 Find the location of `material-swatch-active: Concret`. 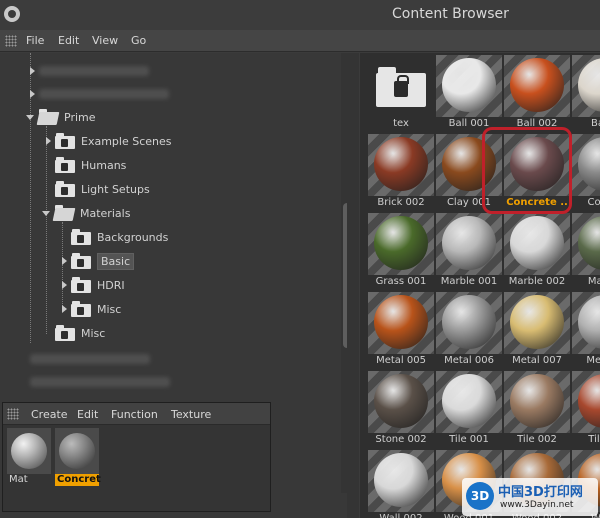

material-swatch-active: Concret is located at coordinates (78, 457).